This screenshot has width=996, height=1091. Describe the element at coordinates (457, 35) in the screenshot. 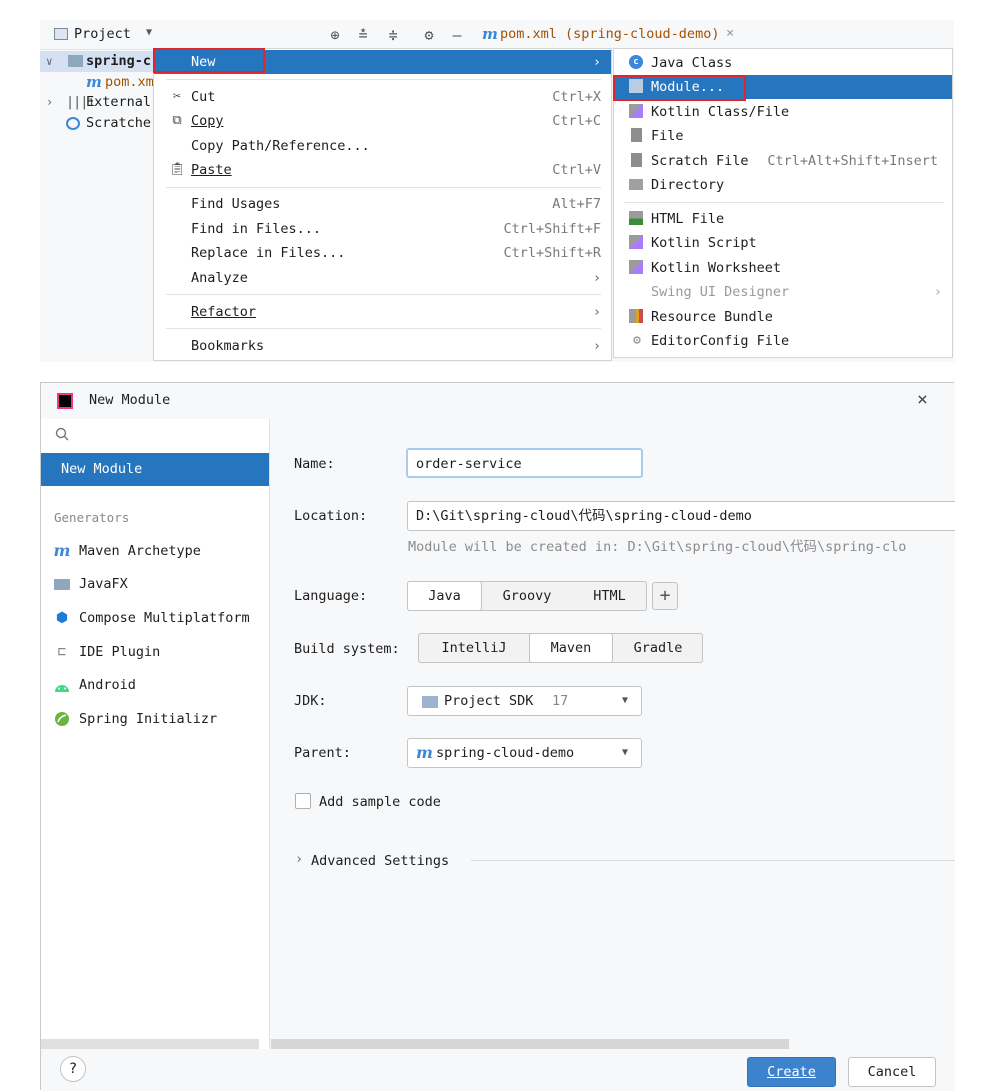

I see `minimize-icon: —` at that location.